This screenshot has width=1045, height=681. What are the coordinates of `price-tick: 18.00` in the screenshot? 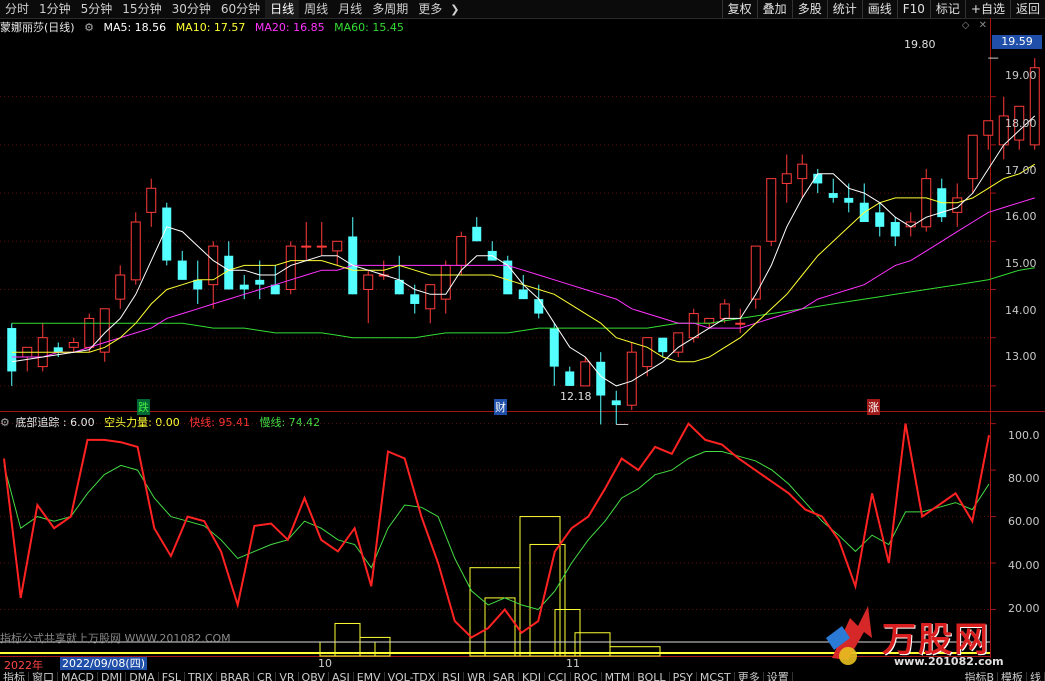 It's located at (1021, 123).